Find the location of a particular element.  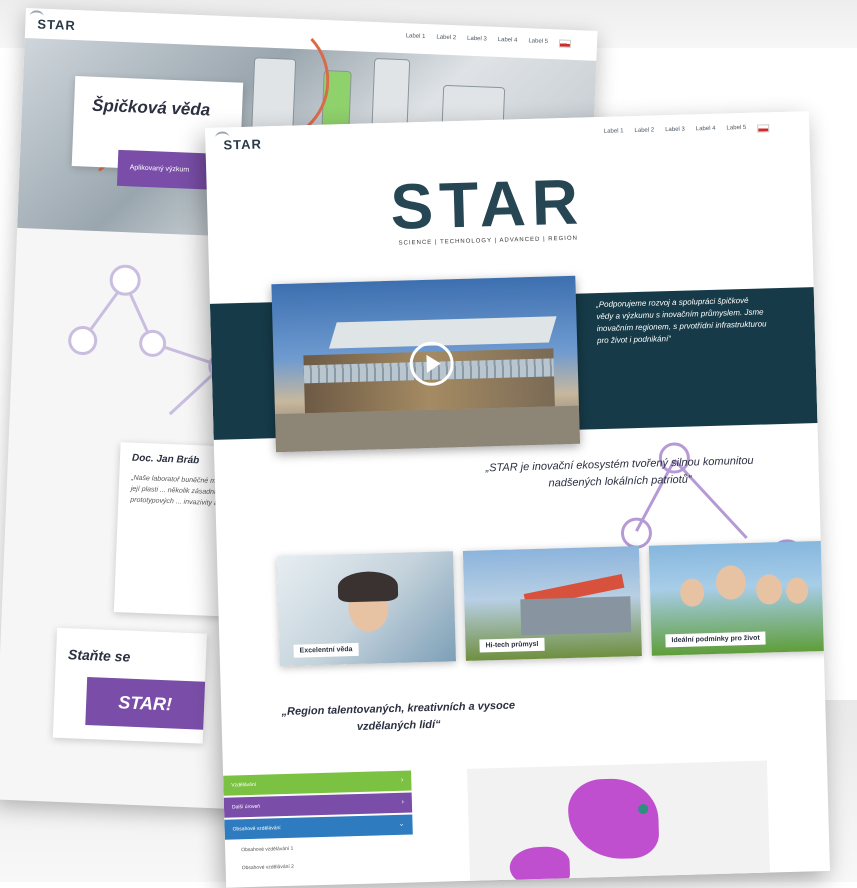

tile-label: Ideální podmínky pro život is located at coordinates (715, 639).